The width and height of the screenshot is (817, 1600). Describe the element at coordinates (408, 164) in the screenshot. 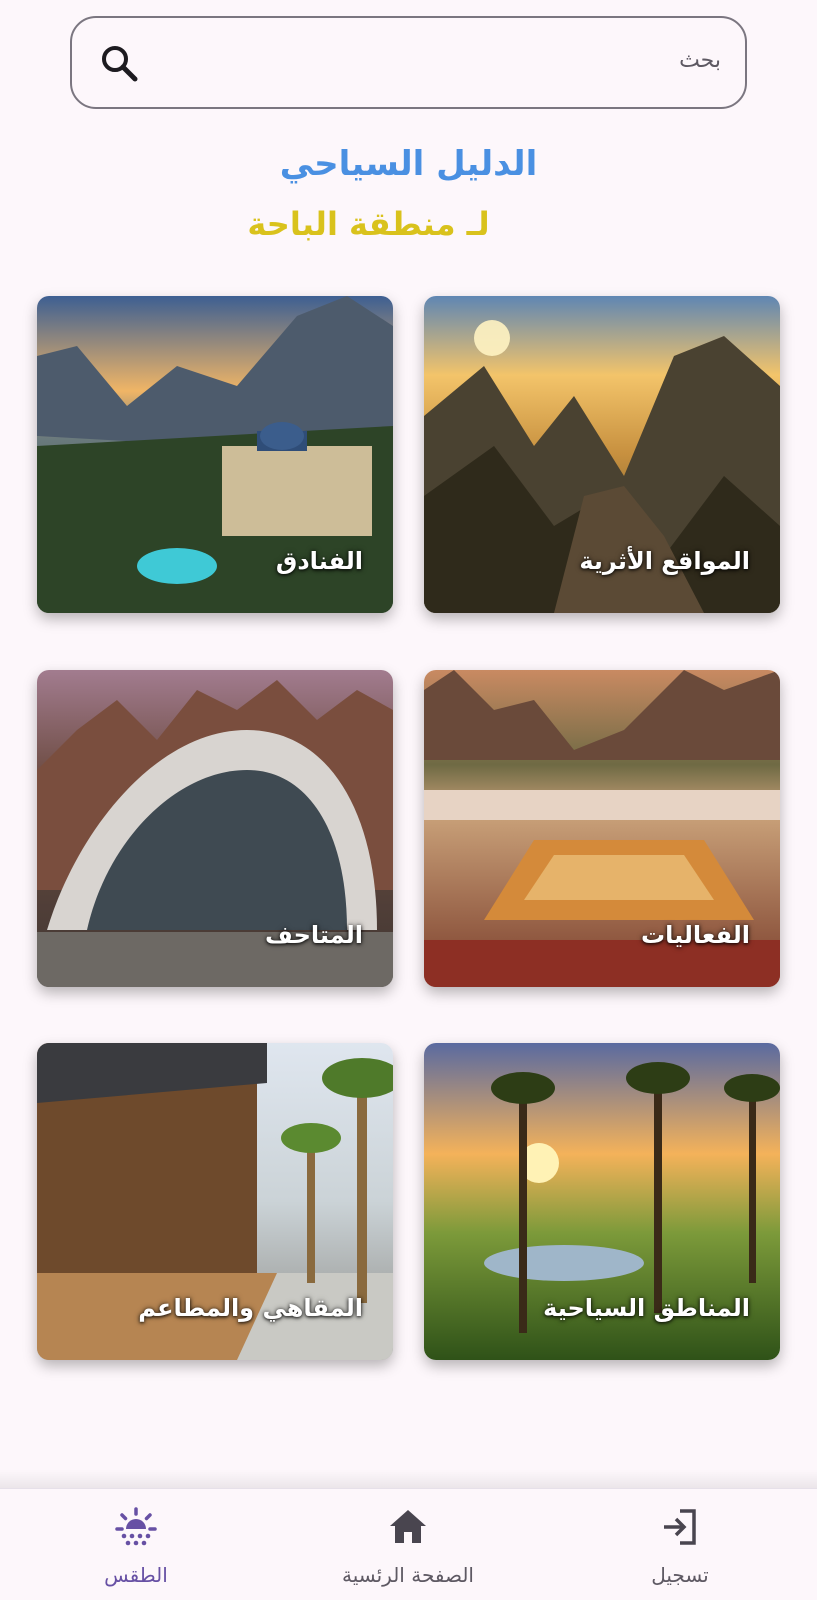

I see `page-title: الدليل السياحي` at that location.